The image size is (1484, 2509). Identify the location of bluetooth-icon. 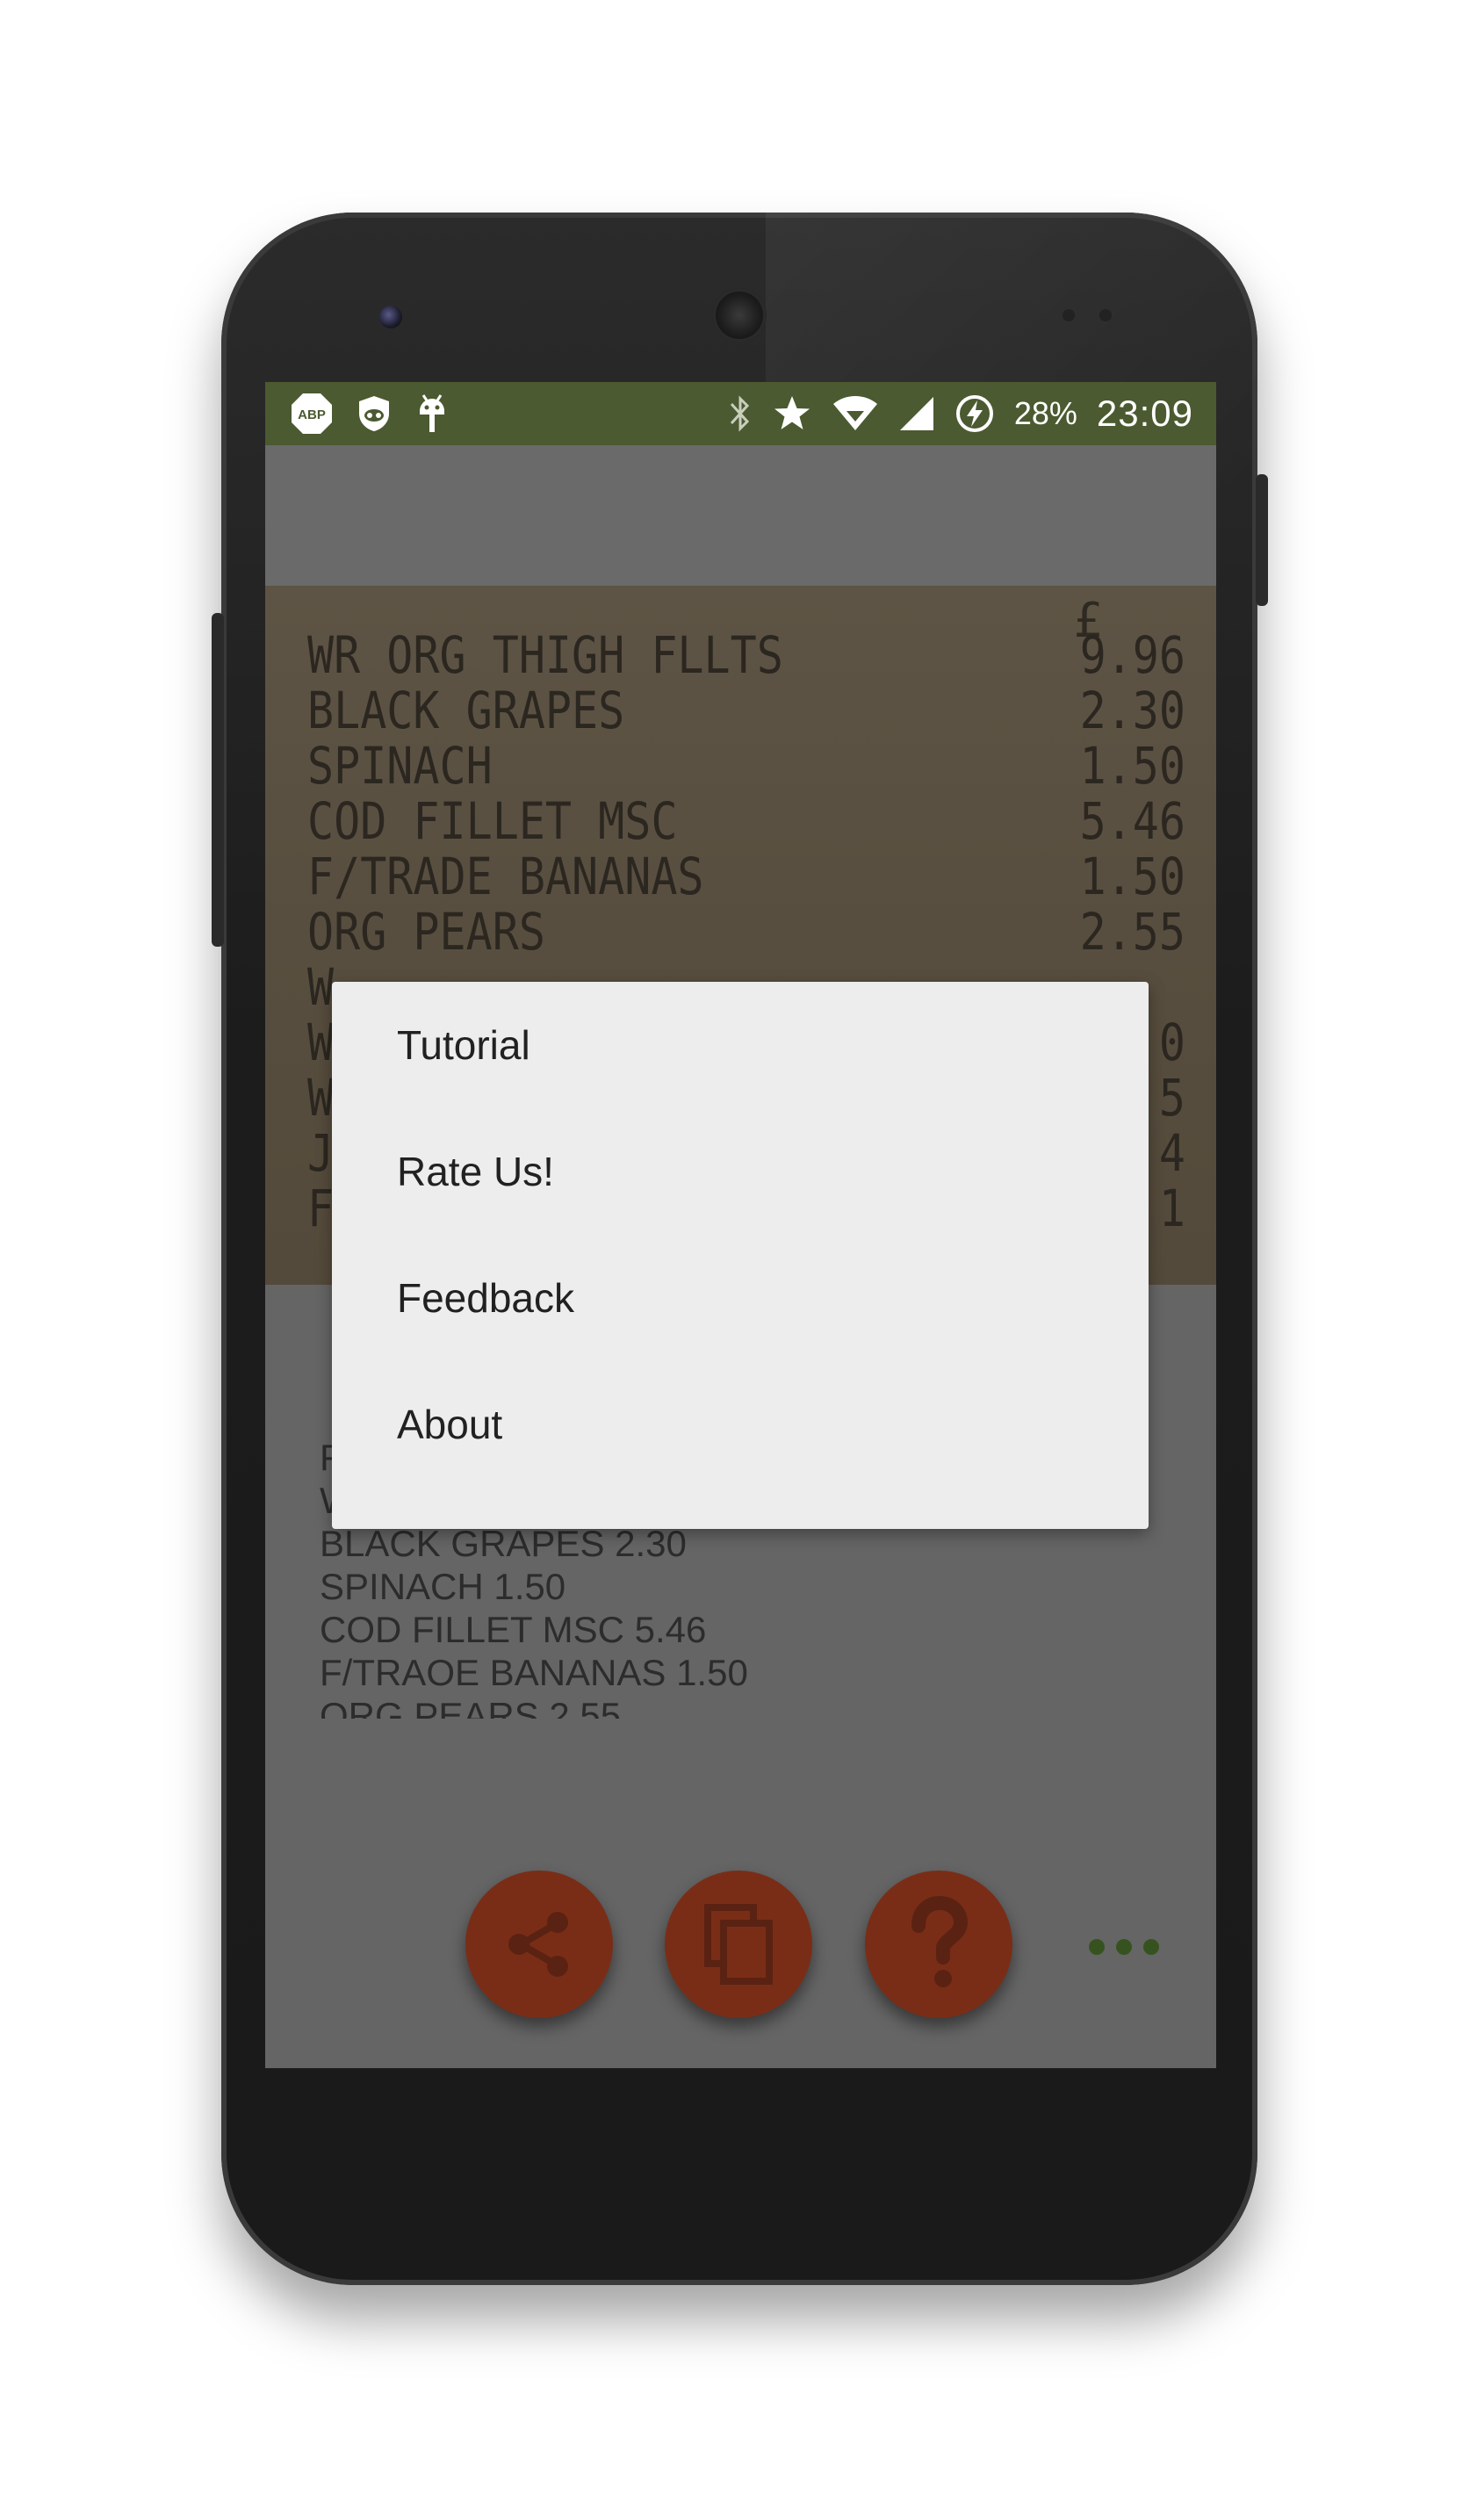
(740, 413).